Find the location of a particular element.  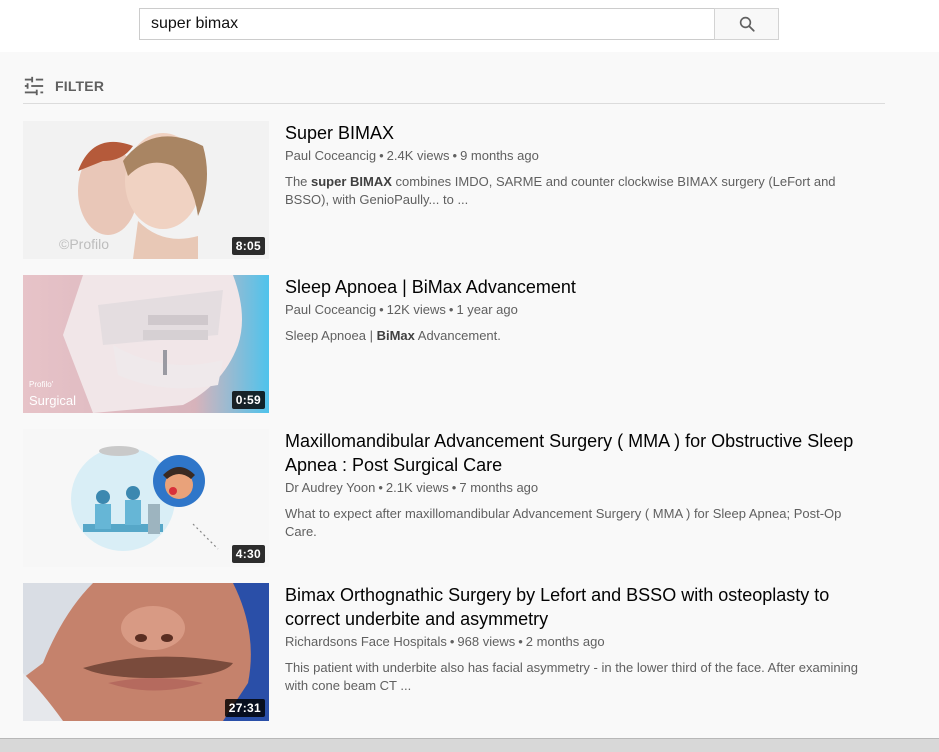

filter-sliders-icon is located at coordinates (34, 86).